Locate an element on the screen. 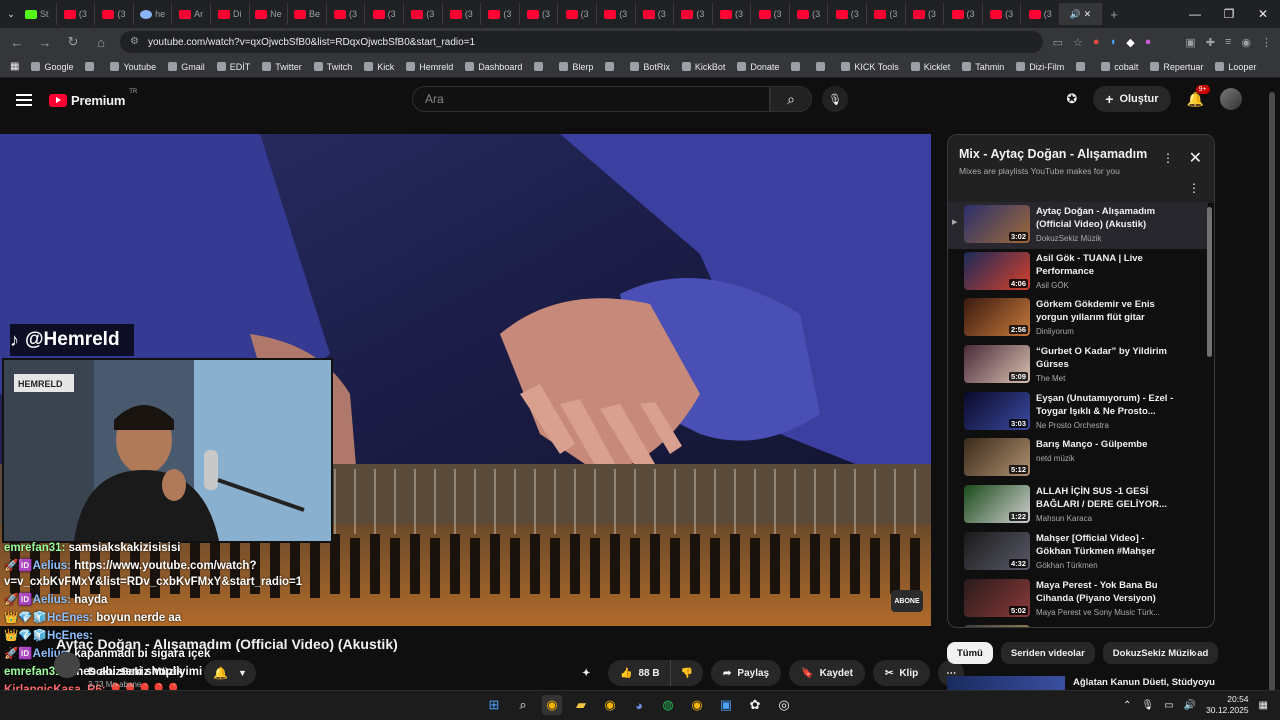 This screenshot has height=720, width=1280. taskbar-search-icon: ⌕ is located at coordinates (523, 705).